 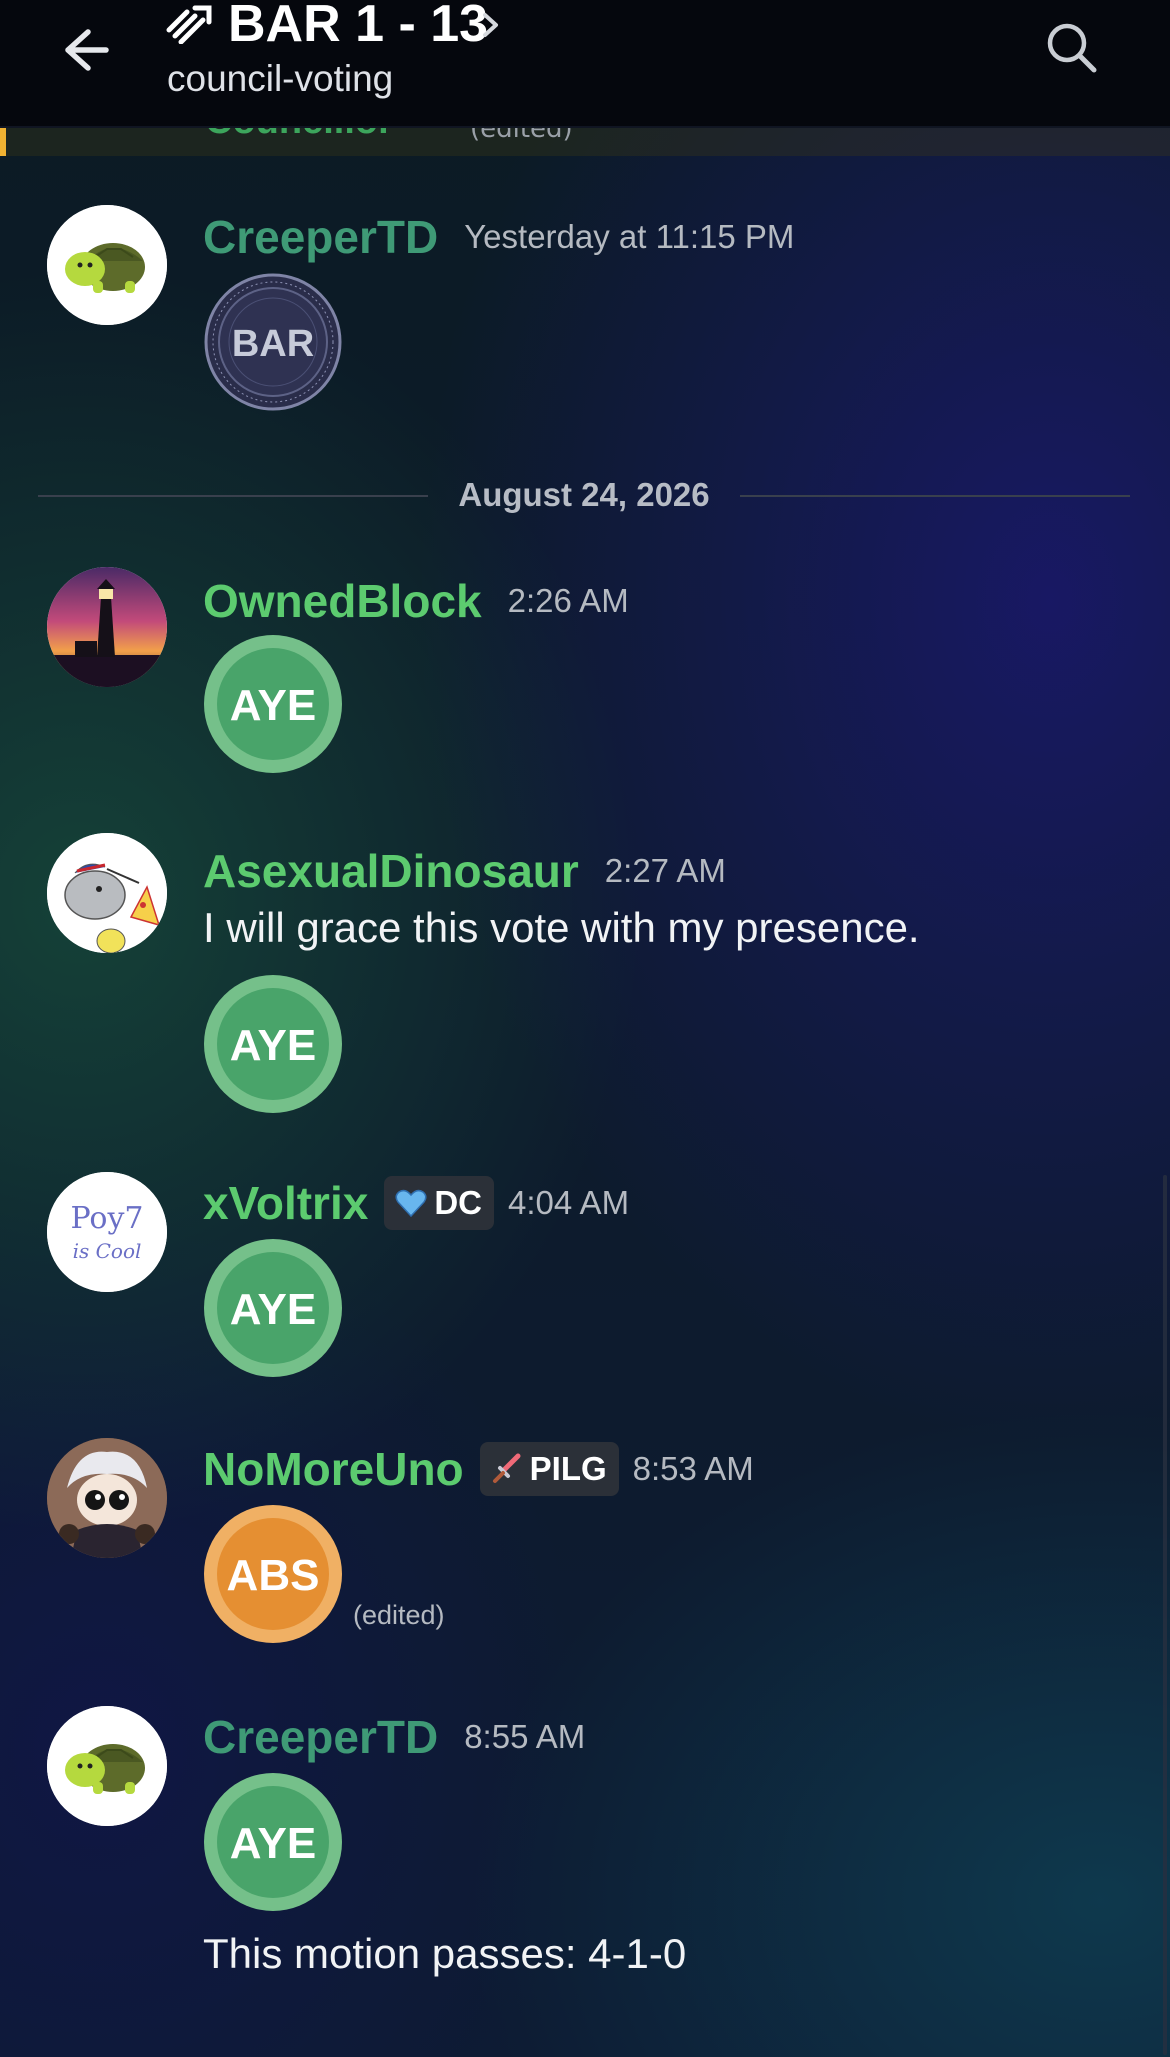 What do you see at coordinates (107, 1498) in the screenshot?
I see `anime-character-avatar` at bounding box center [107, 1498].